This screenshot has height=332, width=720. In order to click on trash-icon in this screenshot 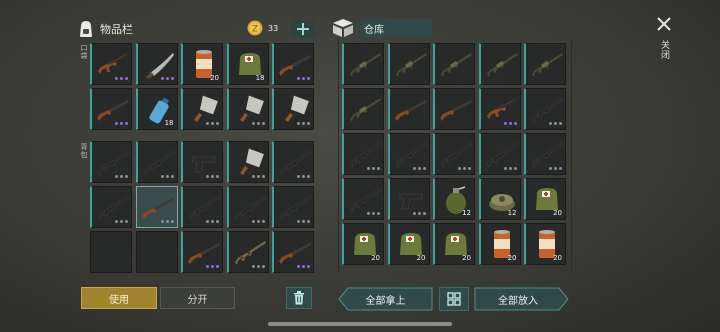, I will do `click(299, 298)`.